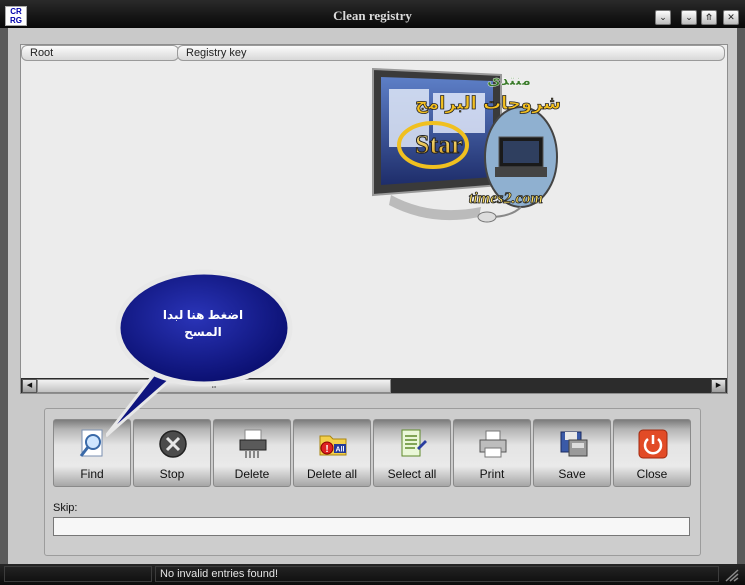  Describe the element at coordinates (91, 443) in the screenshot. I see `magnifier-icon` at that location.